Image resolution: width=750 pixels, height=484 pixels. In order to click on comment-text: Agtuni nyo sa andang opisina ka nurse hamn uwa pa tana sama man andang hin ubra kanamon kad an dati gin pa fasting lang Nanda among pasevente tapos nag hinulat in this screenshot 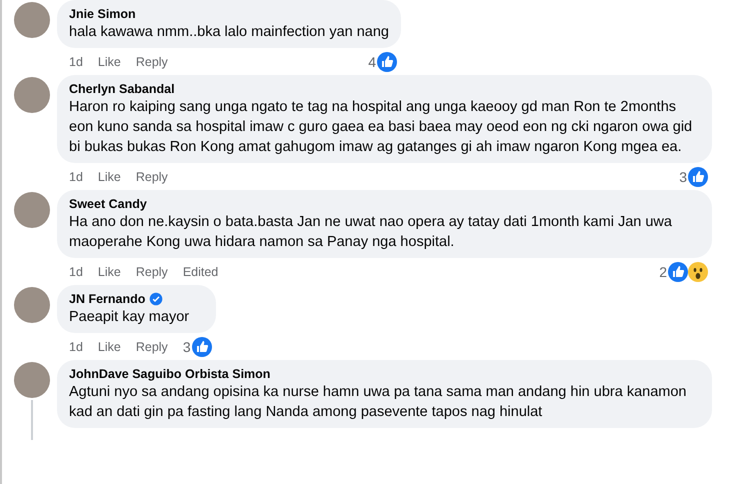, I will do `click(378, 402)`.